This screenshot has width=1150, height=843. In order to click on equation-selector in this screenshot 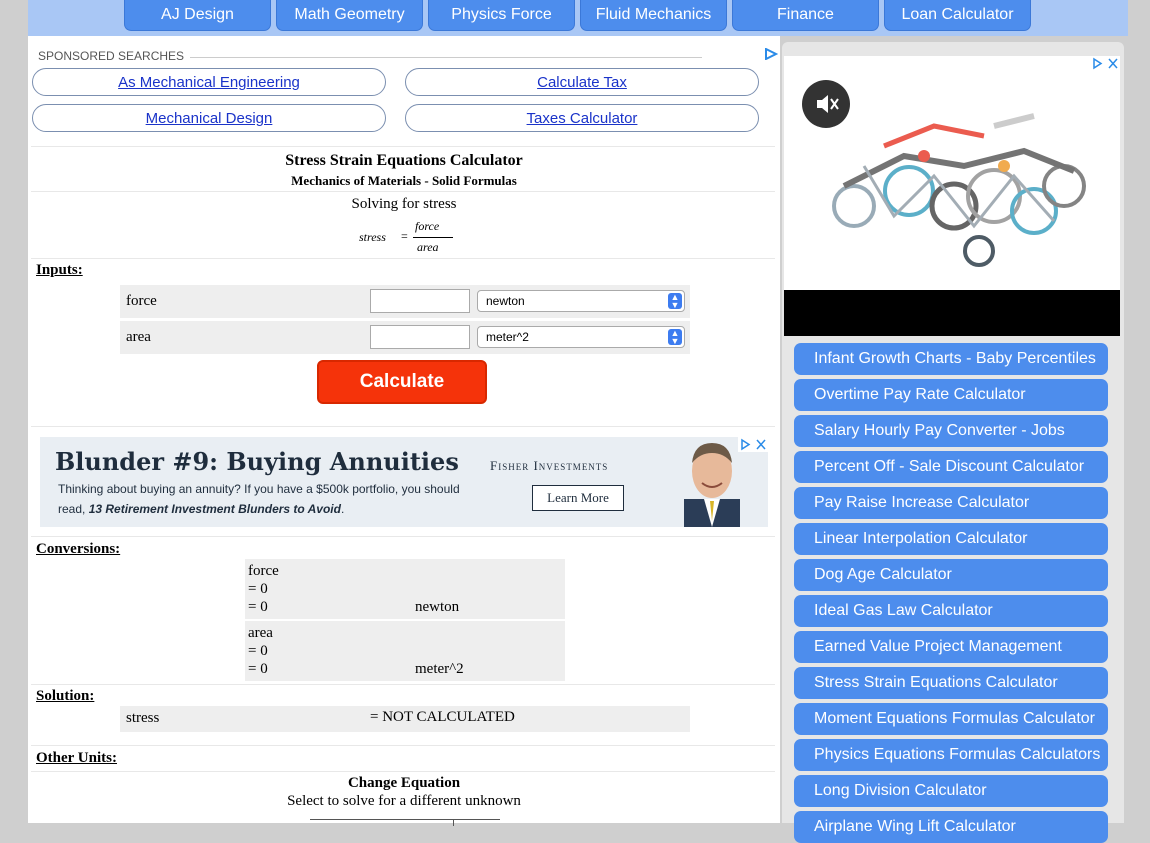, I will do `click(405, 824)`.